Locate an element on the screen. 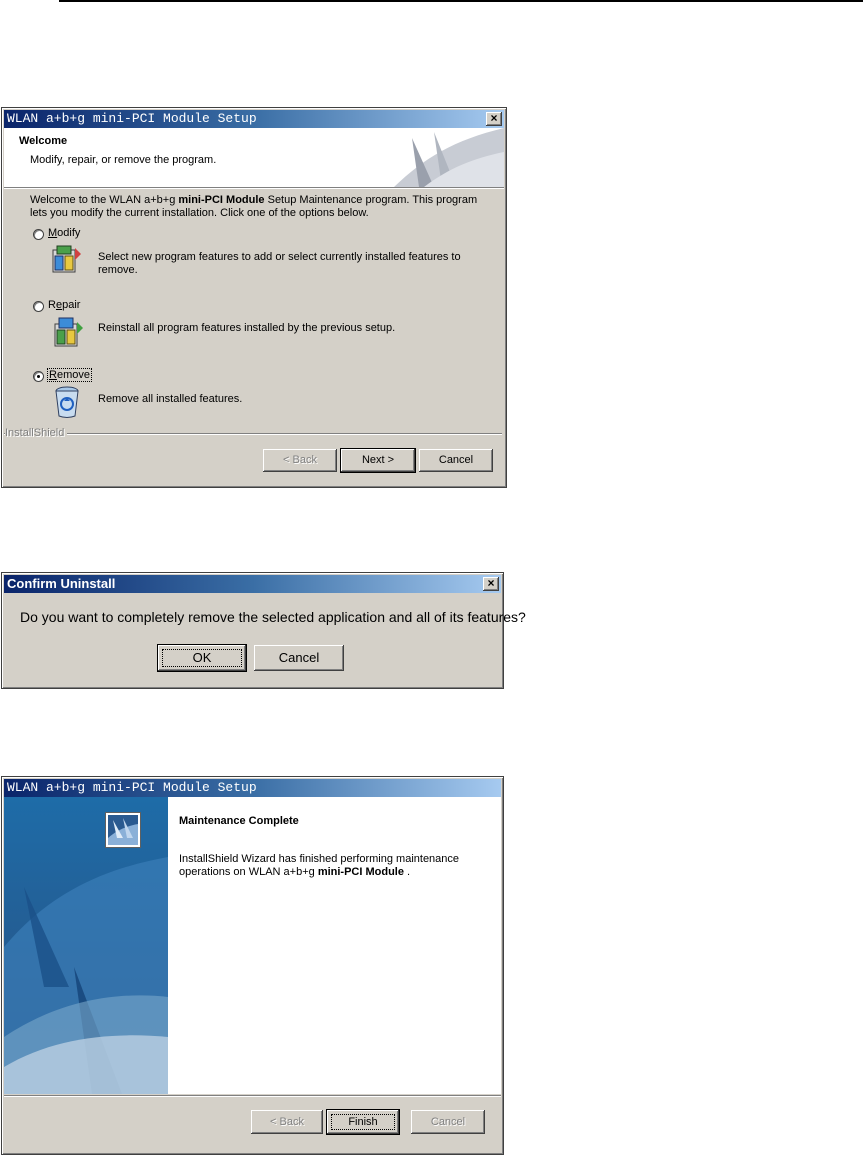  complete-footer-separator is located at coordinates (252, 1096).